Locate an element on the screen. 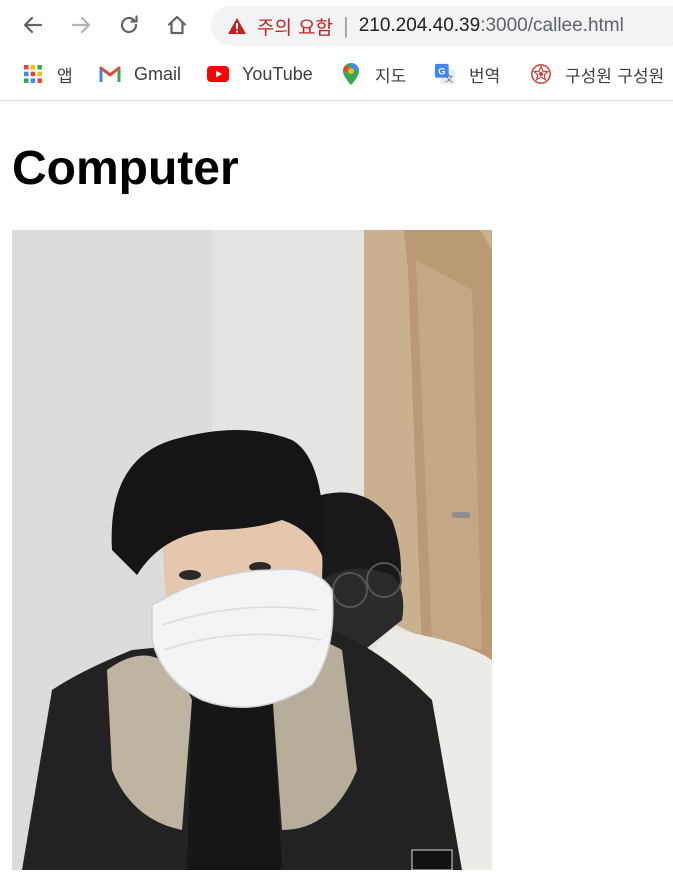  bookmark-gmail: Gmail is located at coordinates (140, 74).